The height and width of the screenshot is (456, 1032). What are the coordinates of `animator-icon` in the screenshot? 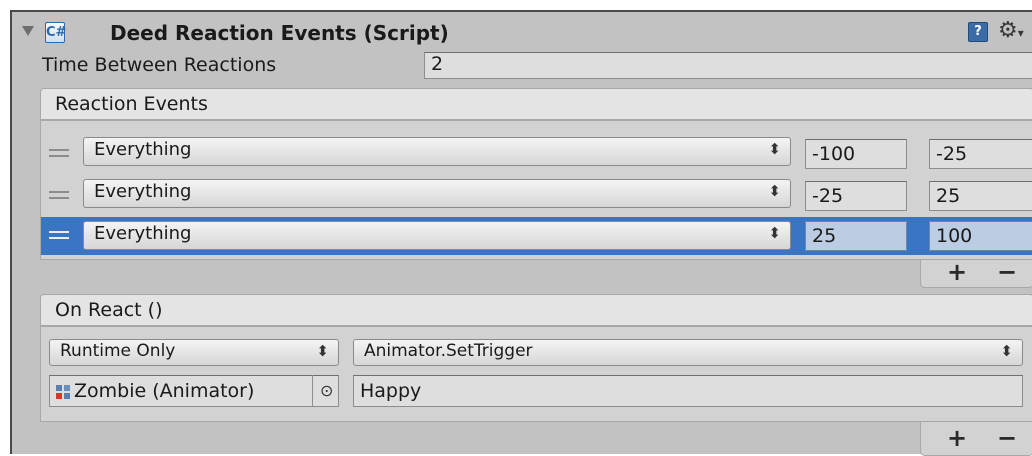 It's located at (63, 392).